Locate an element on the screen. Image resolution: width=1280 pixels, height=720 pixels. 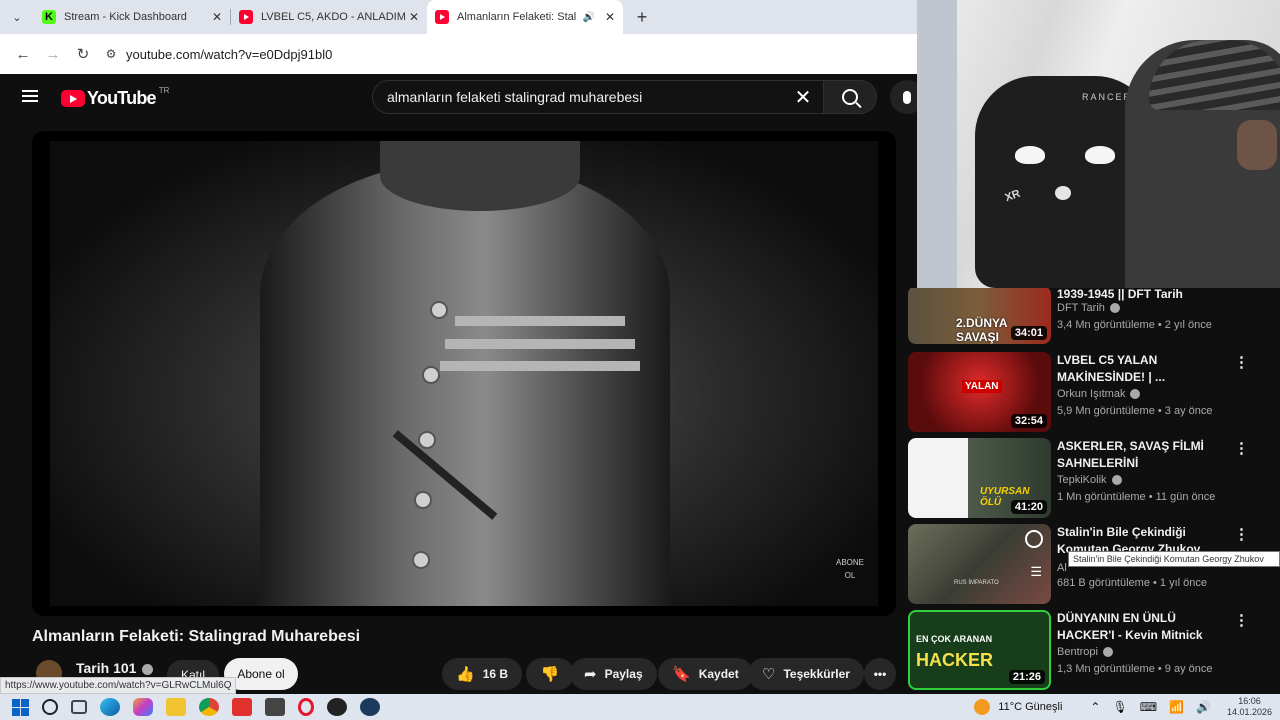
chair-logo: XR is located at coordinates (1012, 196).